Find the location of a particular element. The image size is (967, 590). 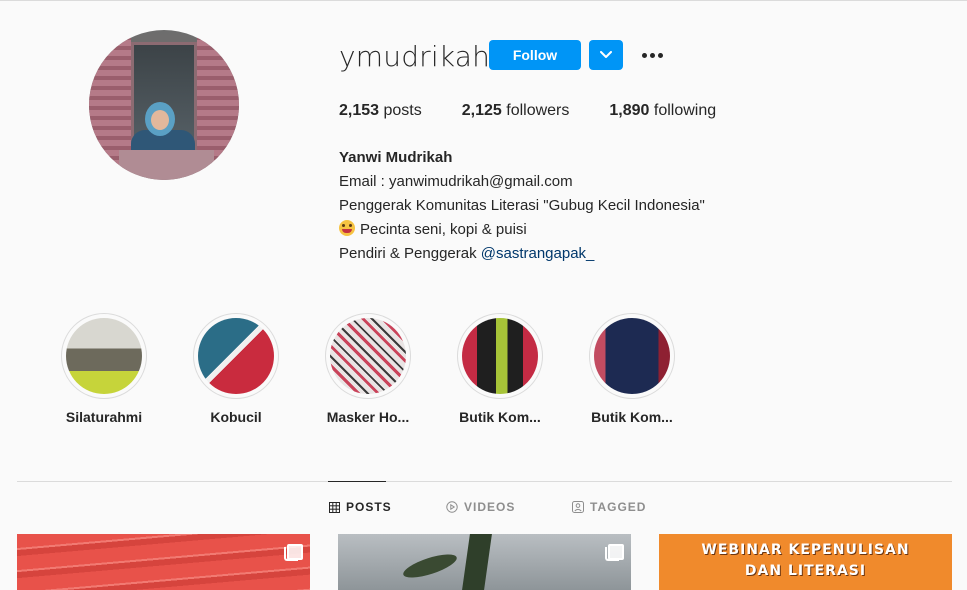

tab-tagged: TAGGED is located at coordinates (609, 507).